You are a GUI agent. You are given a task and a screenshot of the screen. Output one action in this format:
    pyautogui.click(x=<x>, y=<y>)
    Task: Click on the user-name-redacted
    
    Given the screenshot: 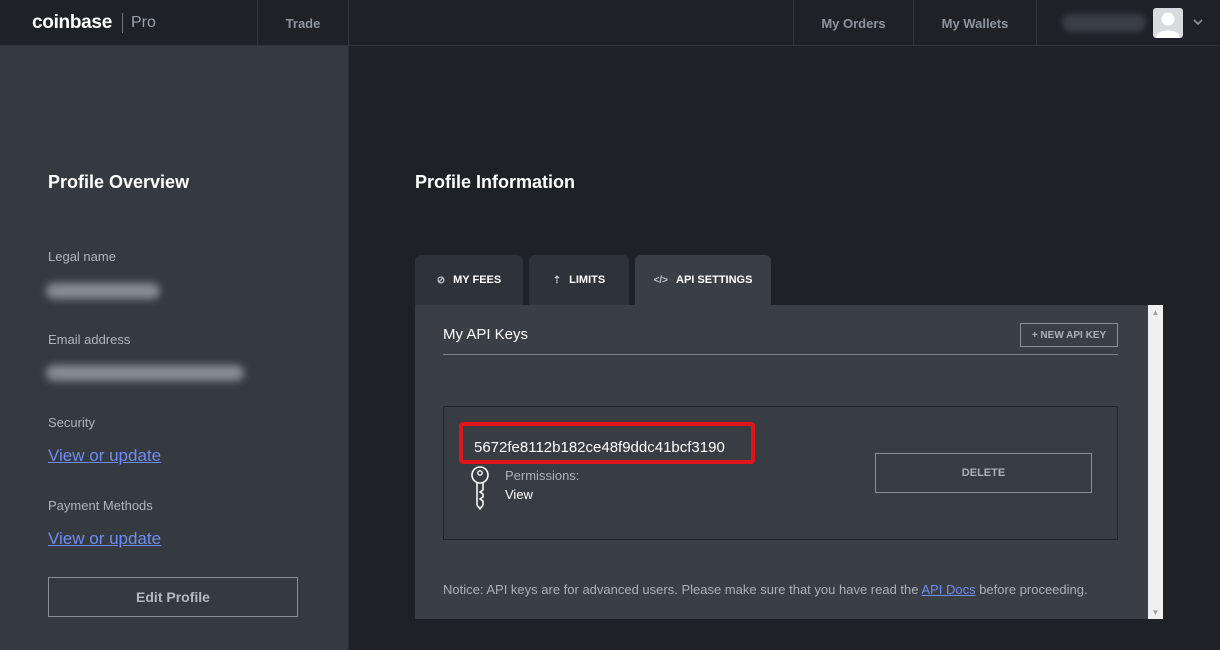 What is the action you would take?
    pyautogui.click(x=1104, y=23)
    